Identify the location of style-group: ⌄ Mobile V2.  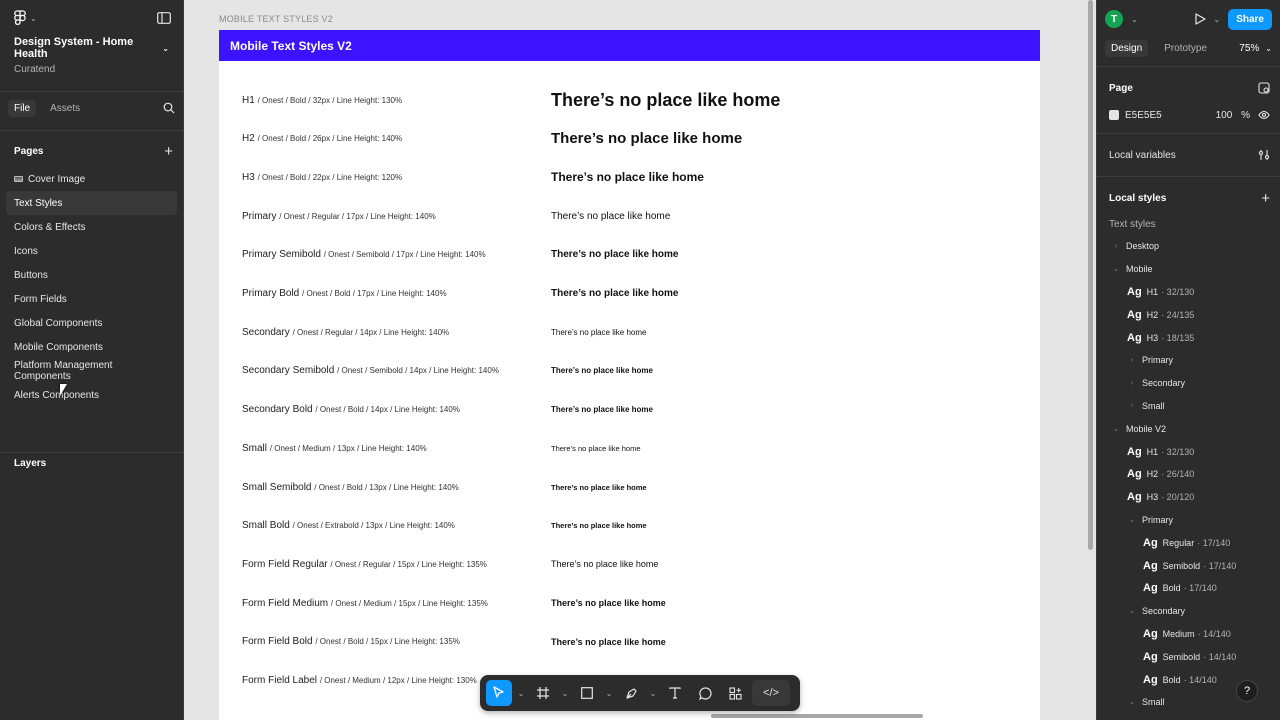
(1188, 428).